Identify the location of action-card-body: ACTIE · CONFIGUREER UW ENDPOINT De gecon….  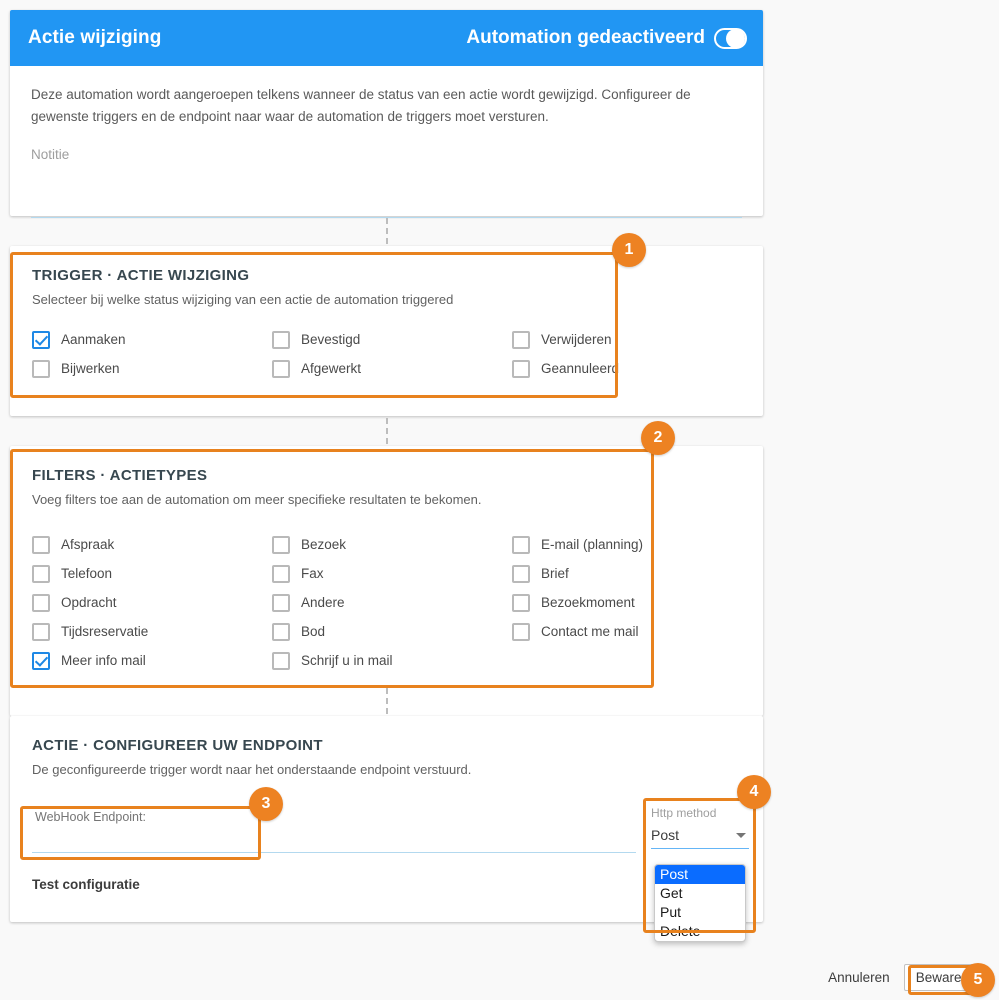
(386, 804).